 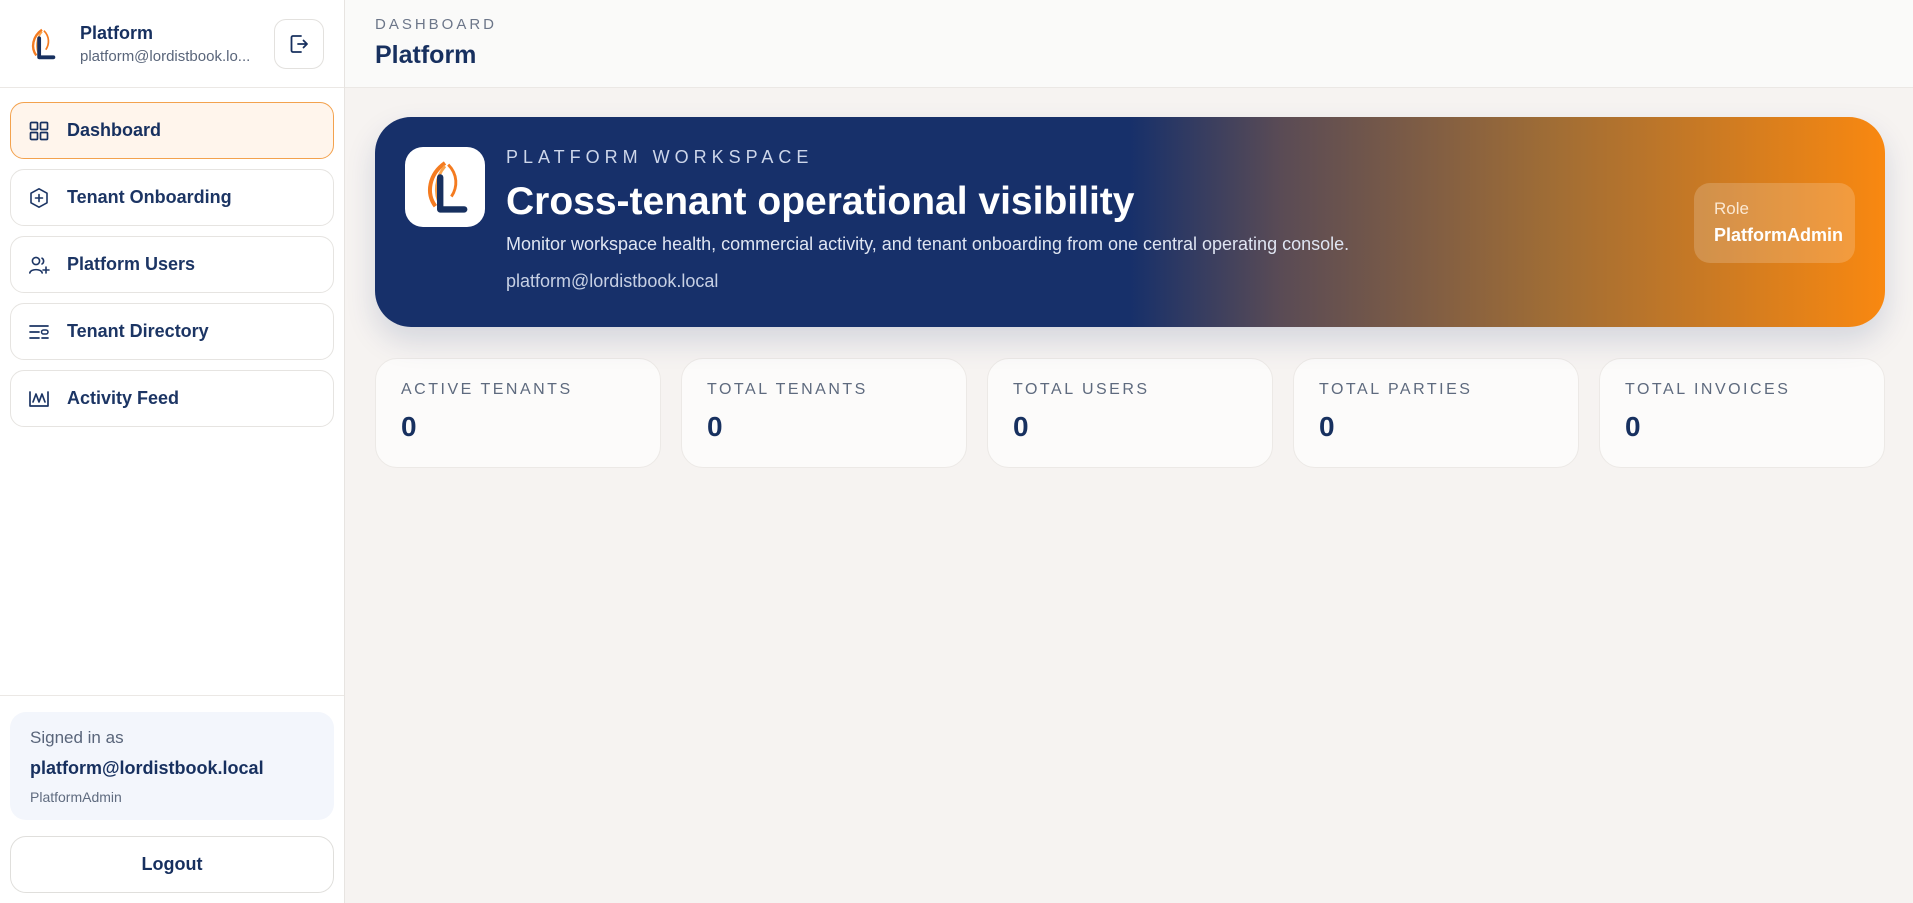 I want to click on sidebar-item-activity-feed: Activity Feed, so click(x=172, y=398).